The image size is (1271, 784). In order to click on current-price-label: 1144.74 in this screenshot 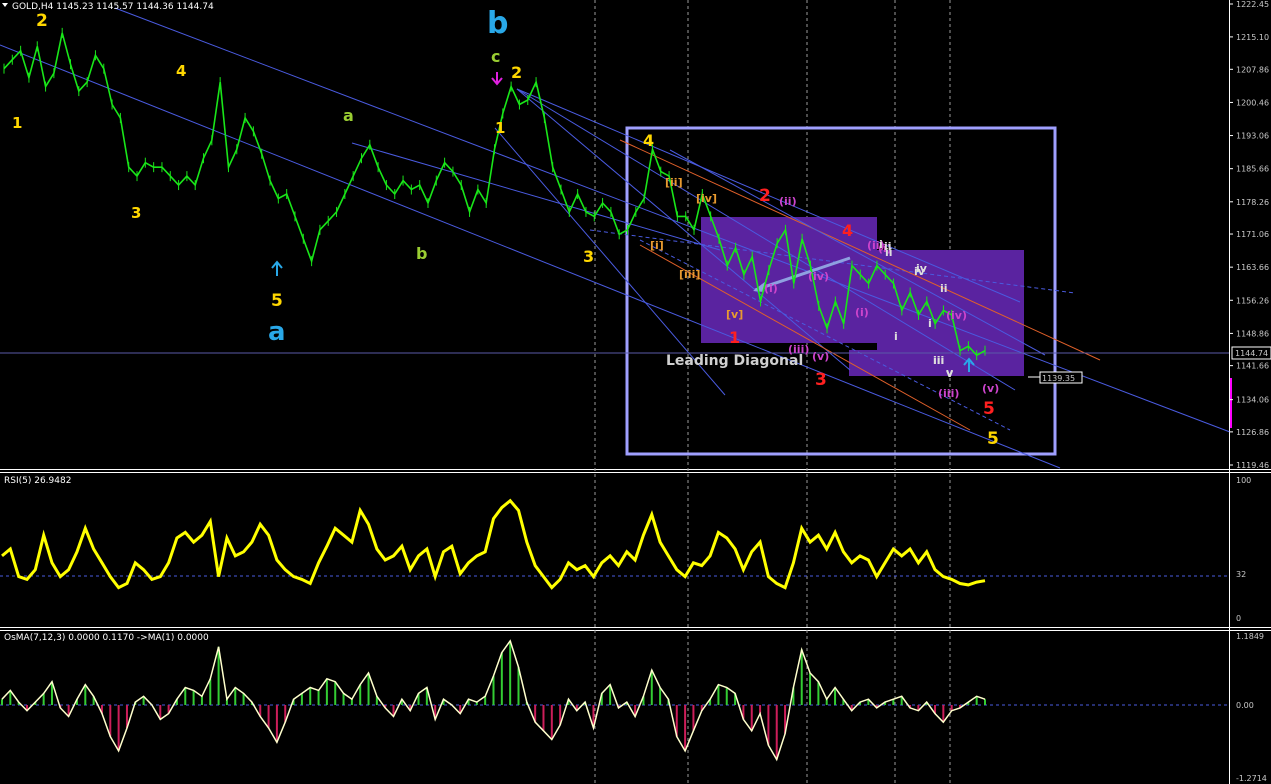, I will do `click(1251, 353)`.